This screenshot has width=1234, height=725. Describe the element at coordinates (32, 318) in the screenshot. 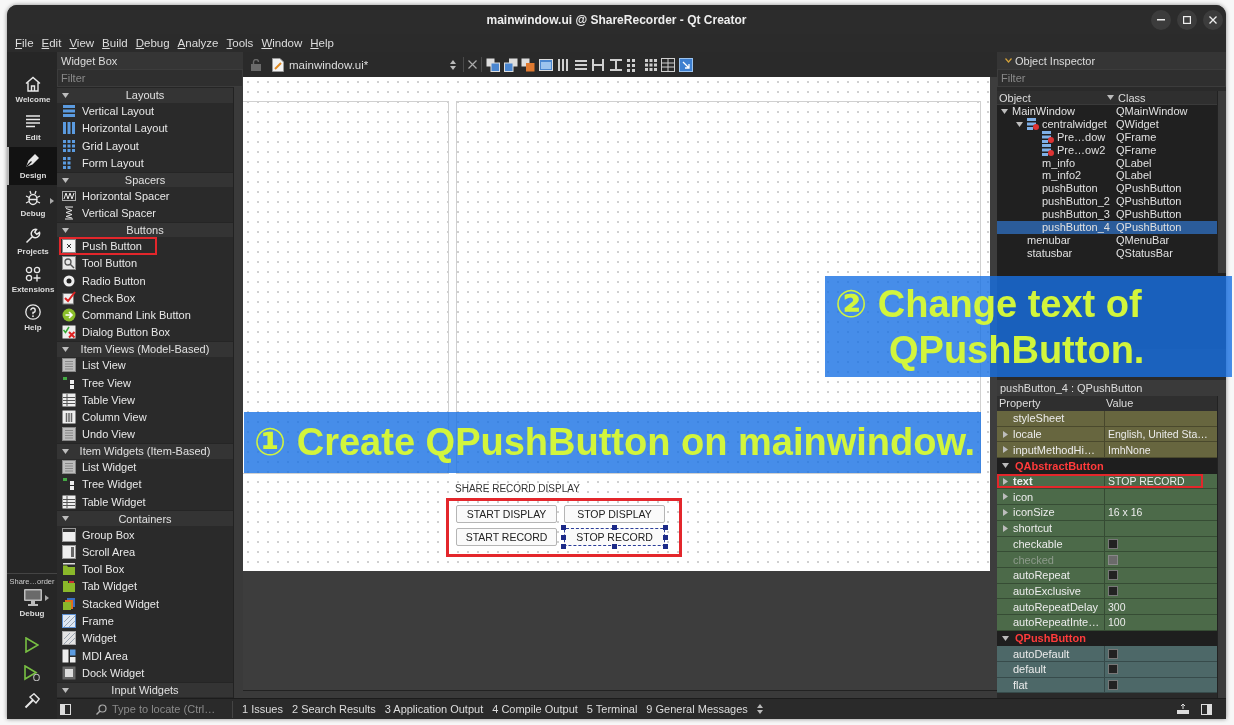

I see `mode-tab: Help` at that location.